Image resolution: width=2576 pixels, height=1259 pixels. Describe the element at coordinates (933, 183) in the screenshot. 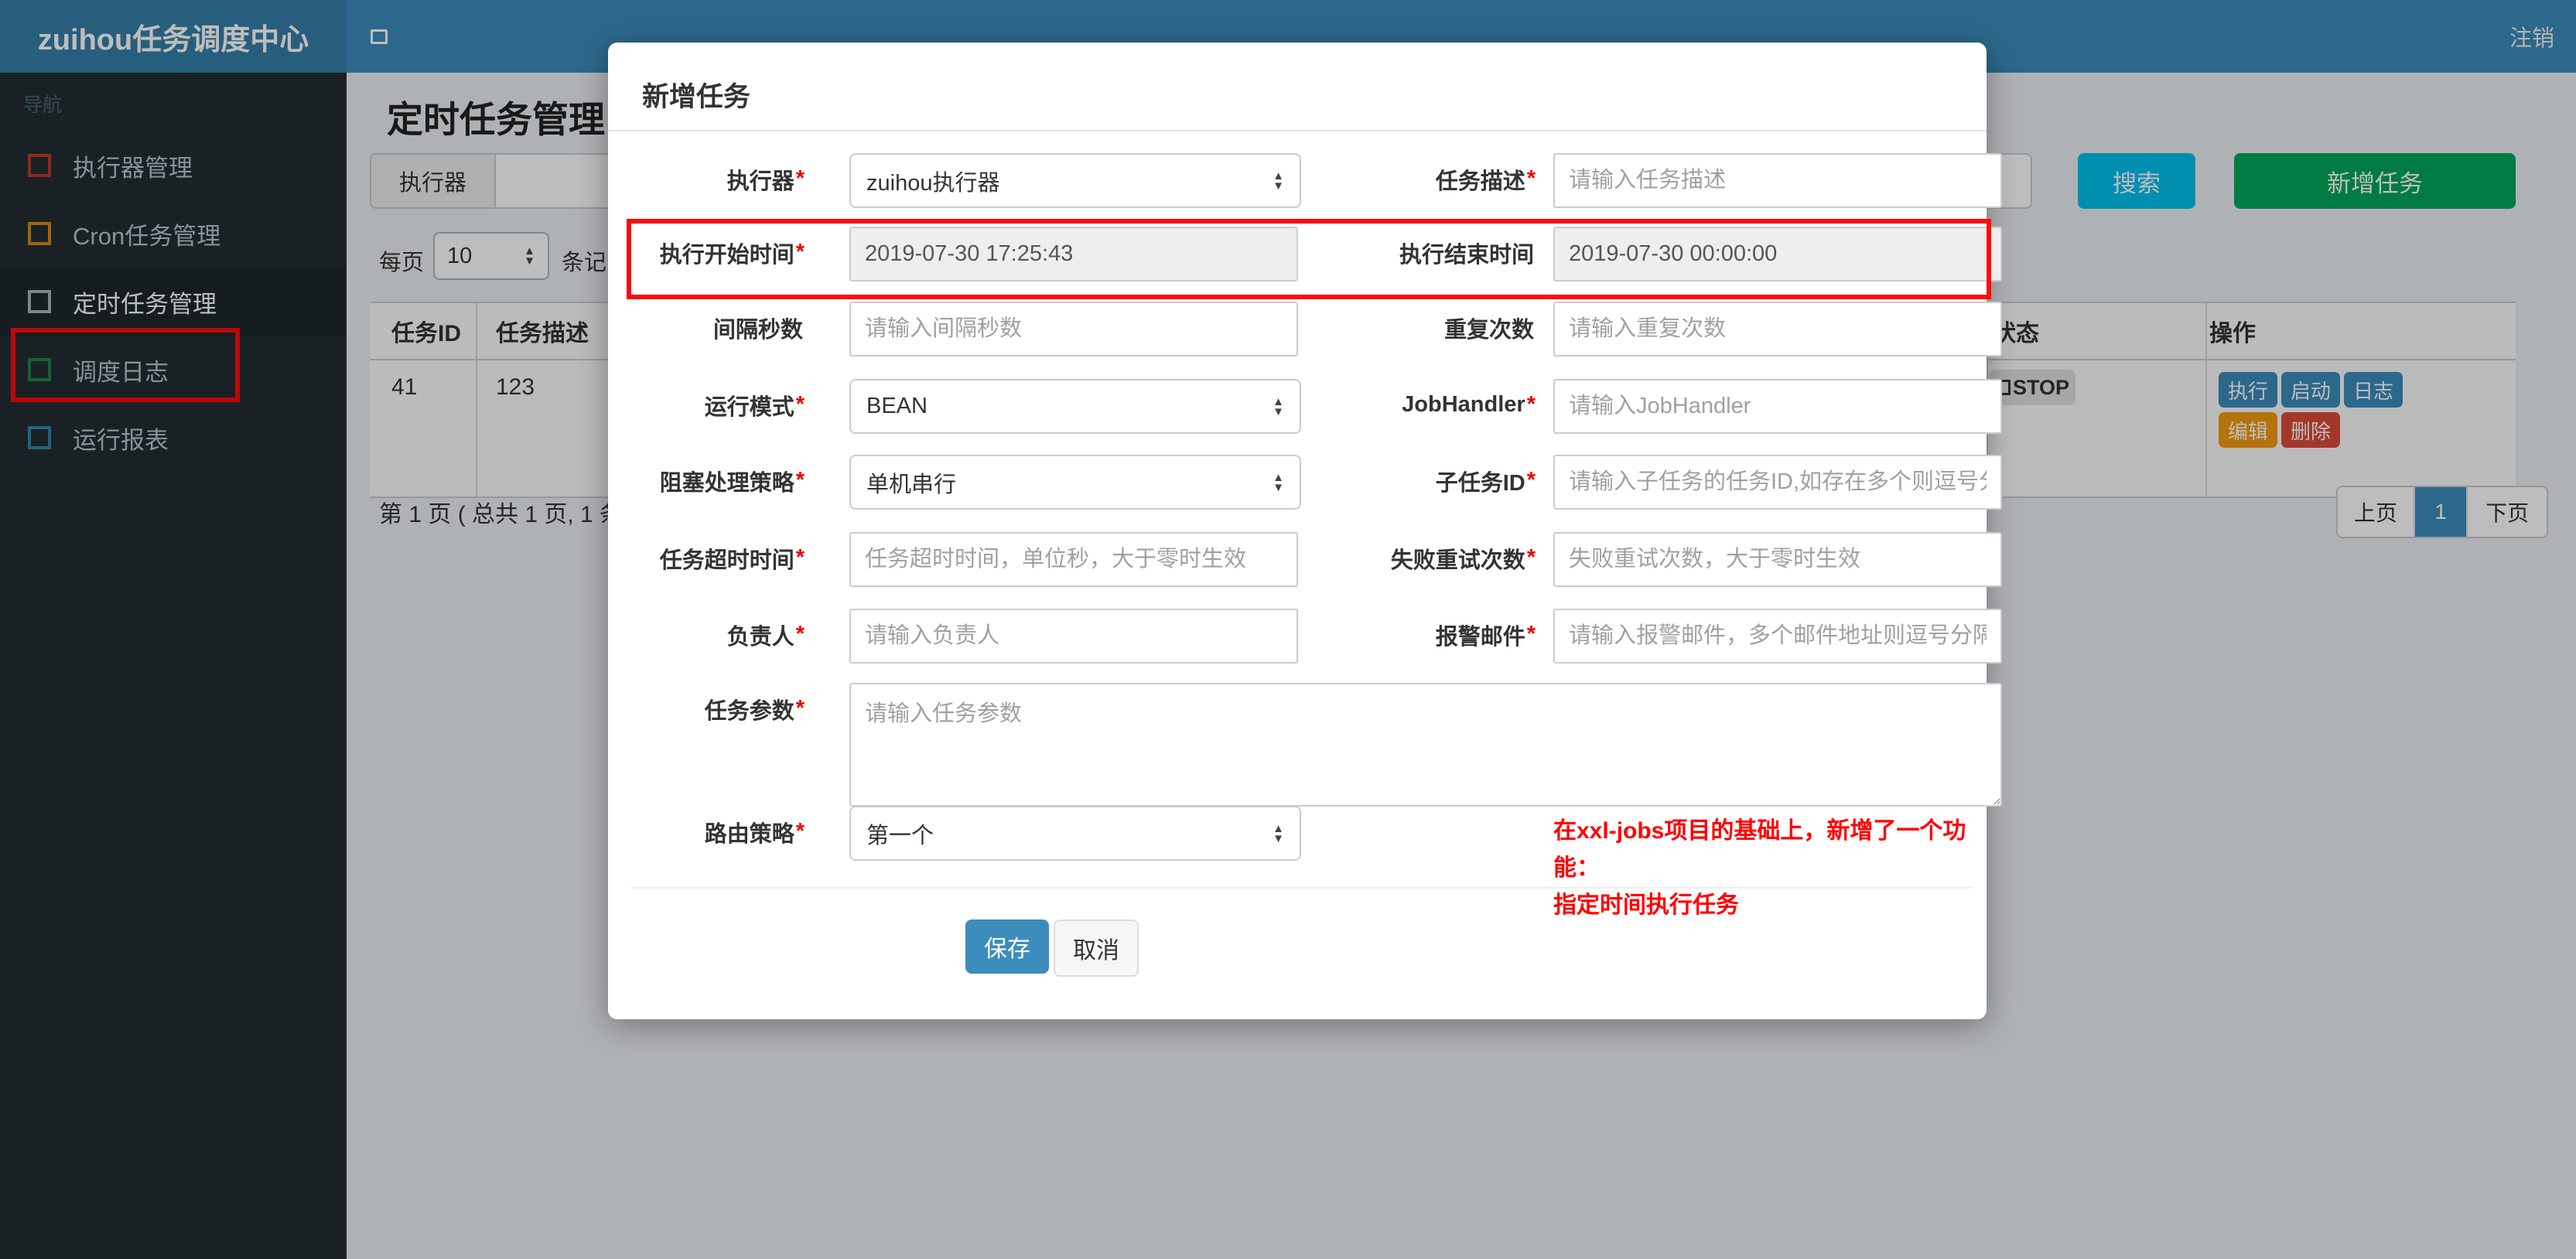

I see `executor-select-value: zuihou执行器` at that location.